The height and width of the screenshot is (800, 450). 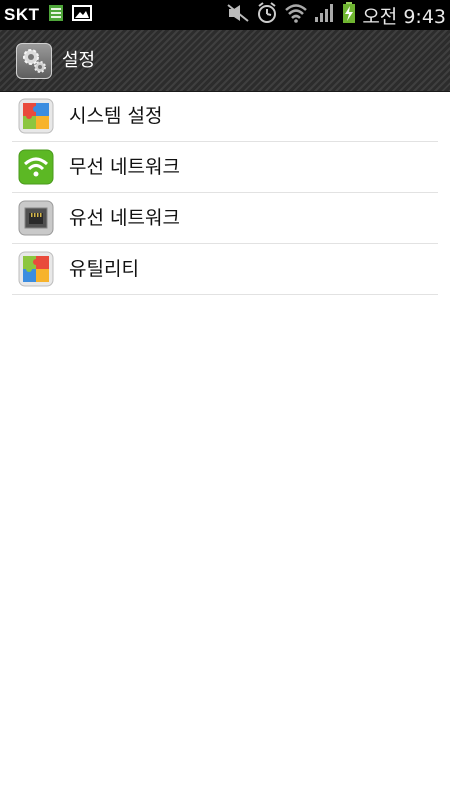 I want to click on list-item-label: 유틸리티, so click(x=104, y=269).